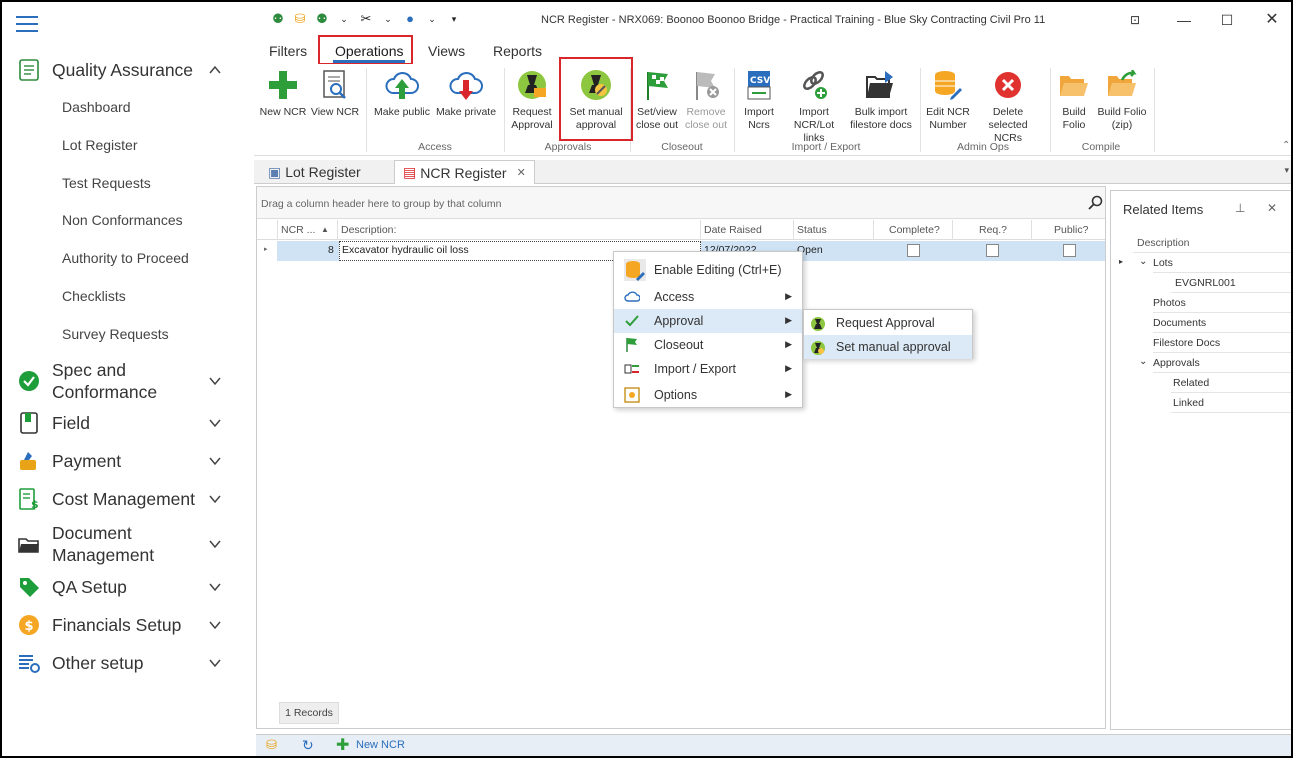  What do you see at coordinates (29, 70) in the screenshot?
I see `qa-icon` at bounding box center [29, 70].